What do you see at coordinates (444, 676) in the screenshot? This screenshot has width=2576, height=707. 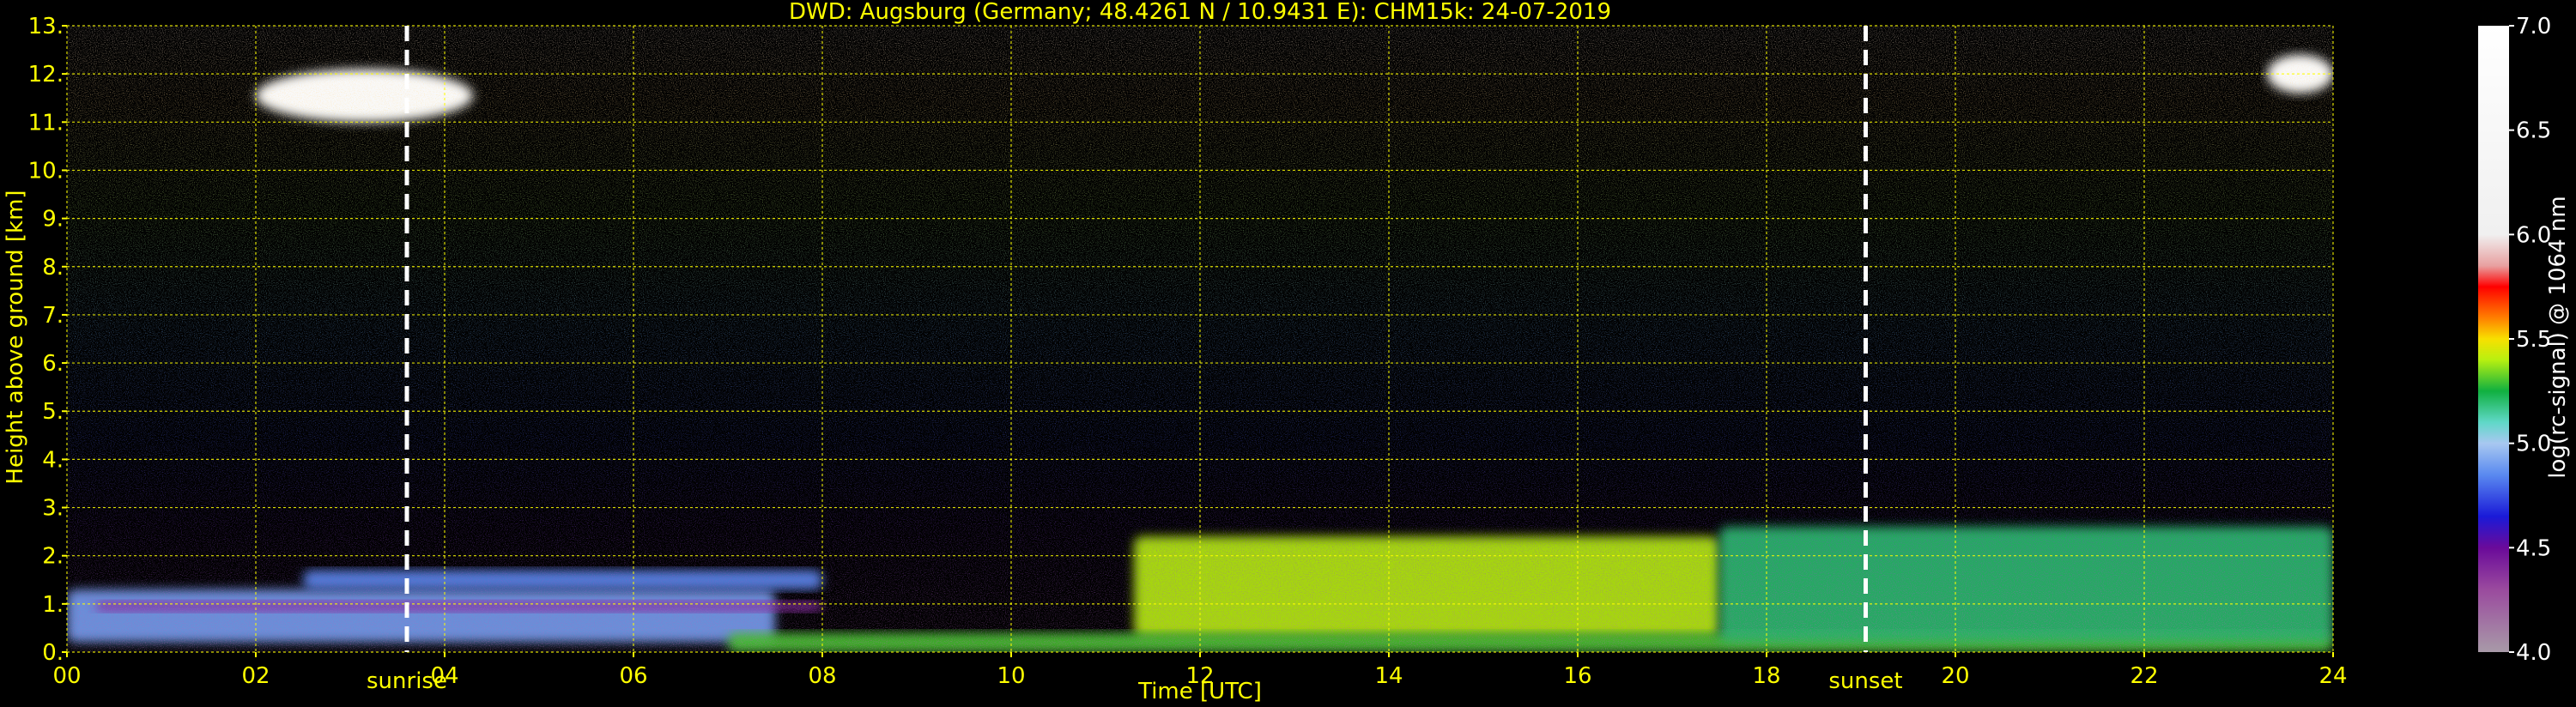 I see `x-tick-label: 04` at bounding box center [444, 676].